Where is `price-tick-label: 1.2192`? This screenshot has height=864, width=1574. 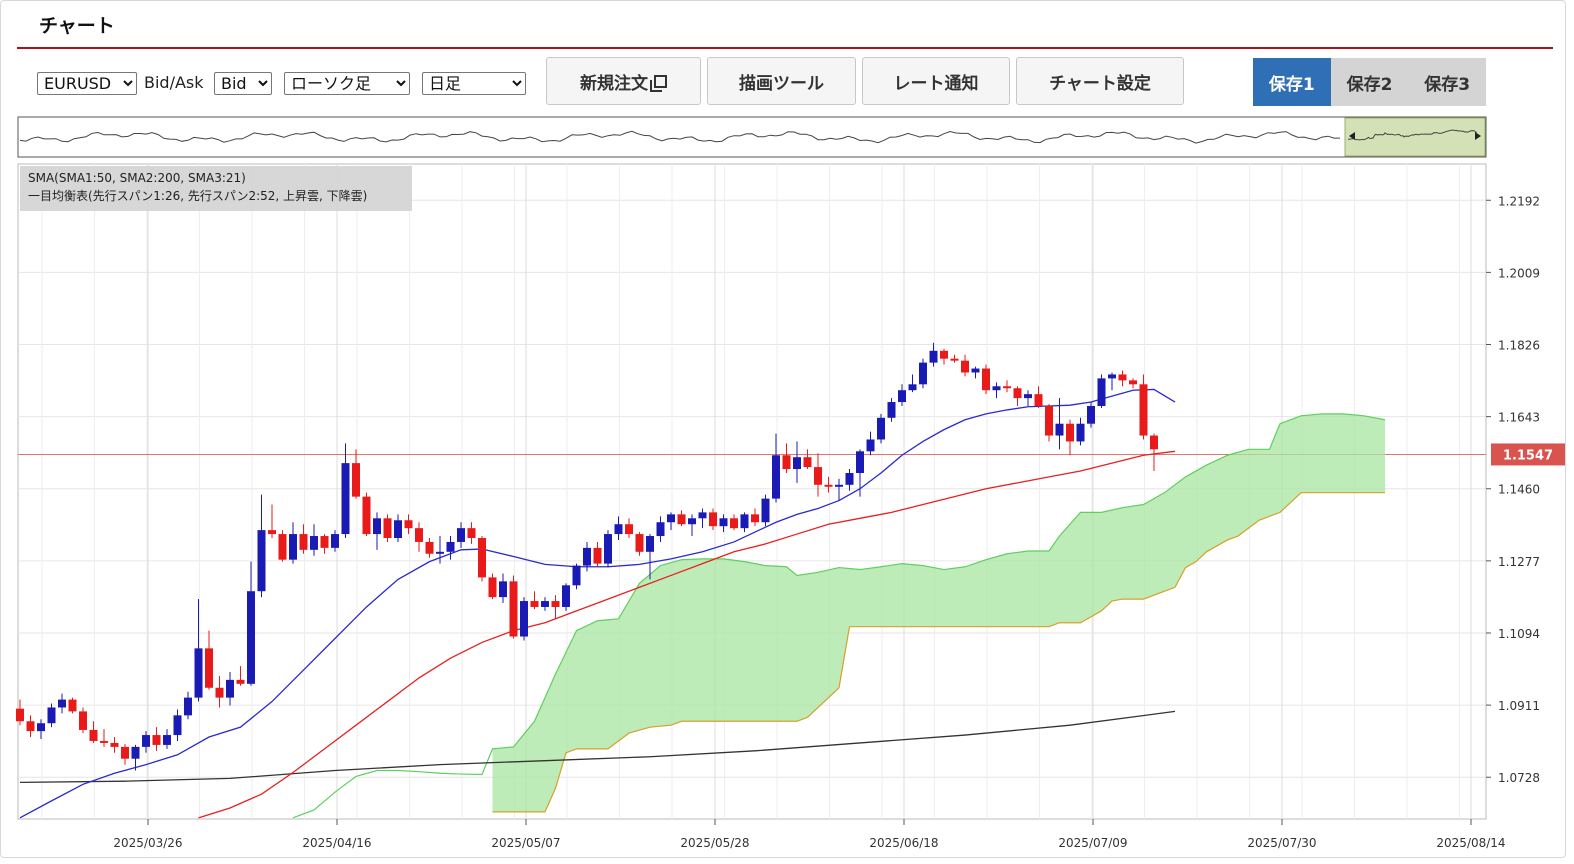 price-tick-label: 1.2192 is located at coordinates (1519, 201).